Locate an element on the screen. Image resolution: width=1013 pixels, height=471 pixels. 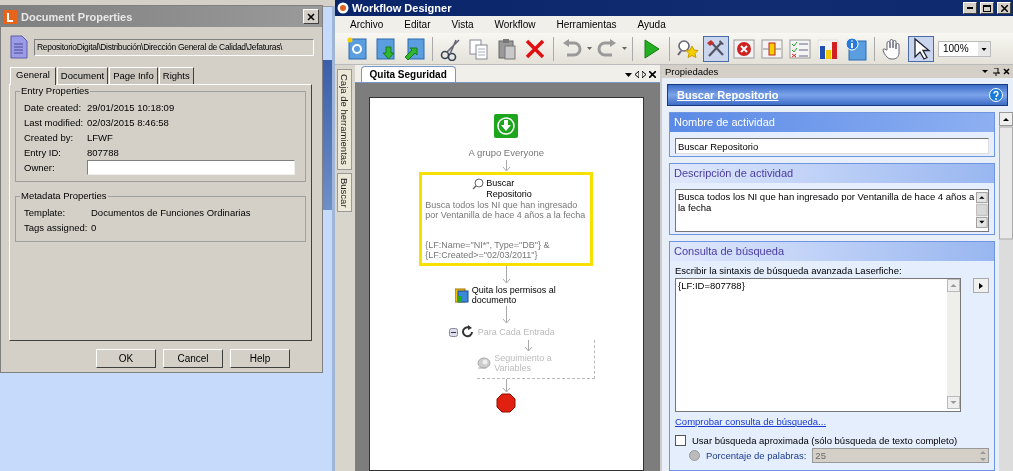
insert-button is located at coordinates (981, 285).